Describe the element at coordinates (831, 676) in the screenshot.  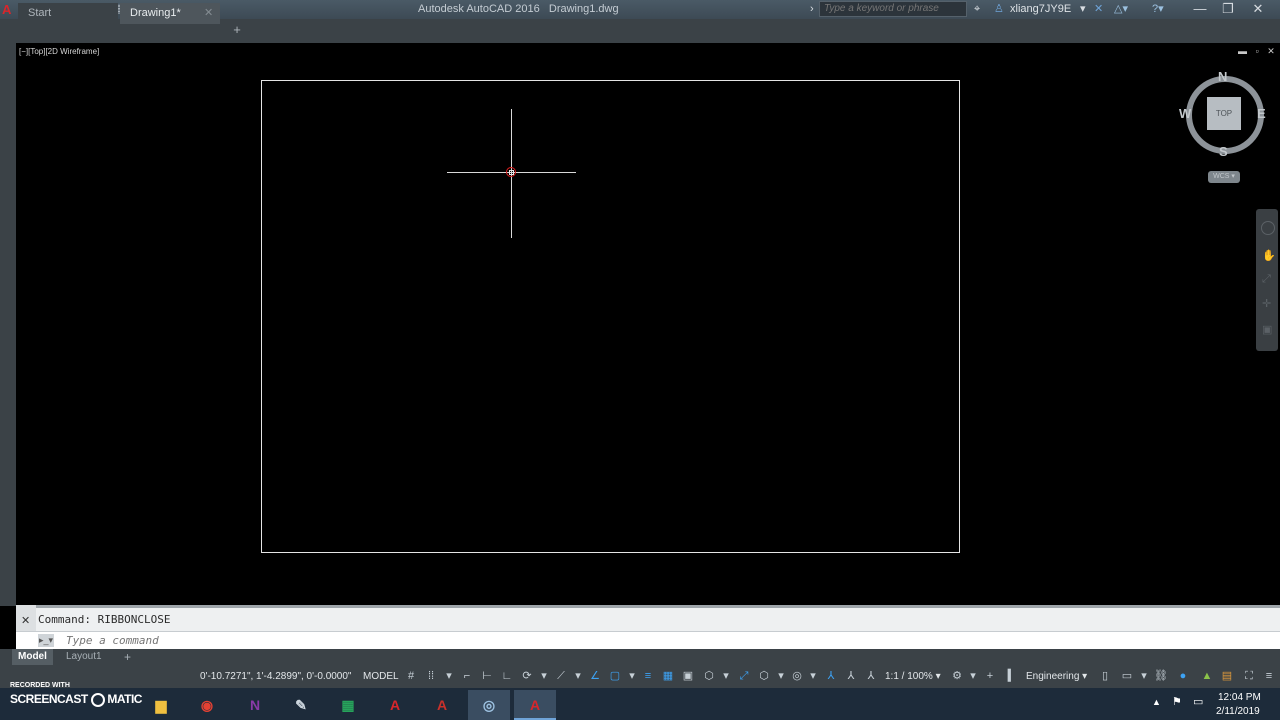
I see `annotation-visibility-icon: ⅄` at that location.